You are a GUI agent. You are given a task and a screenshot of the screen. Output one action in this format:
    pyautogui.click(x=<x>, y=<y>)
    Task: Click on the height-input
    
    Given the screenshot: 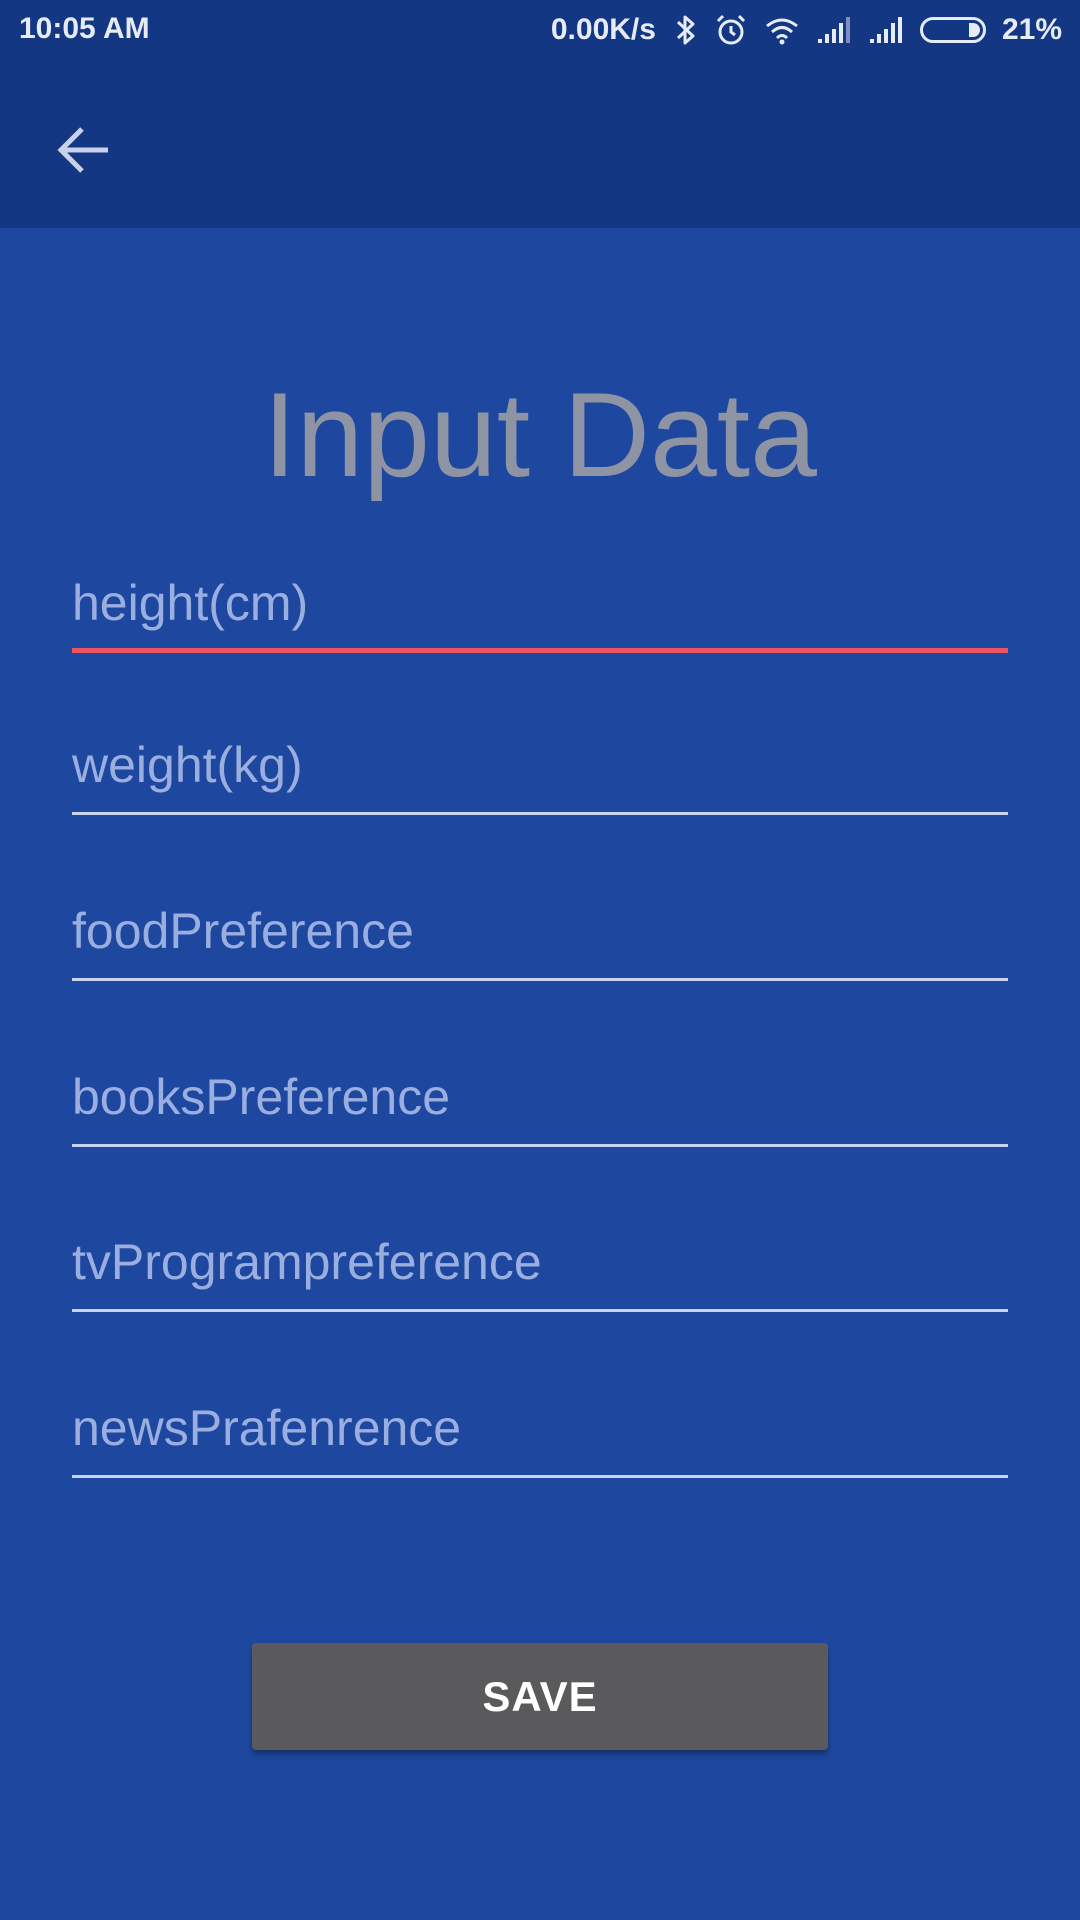 What is the action you would take?
    pyautogui.click(x=540, y=603)
    